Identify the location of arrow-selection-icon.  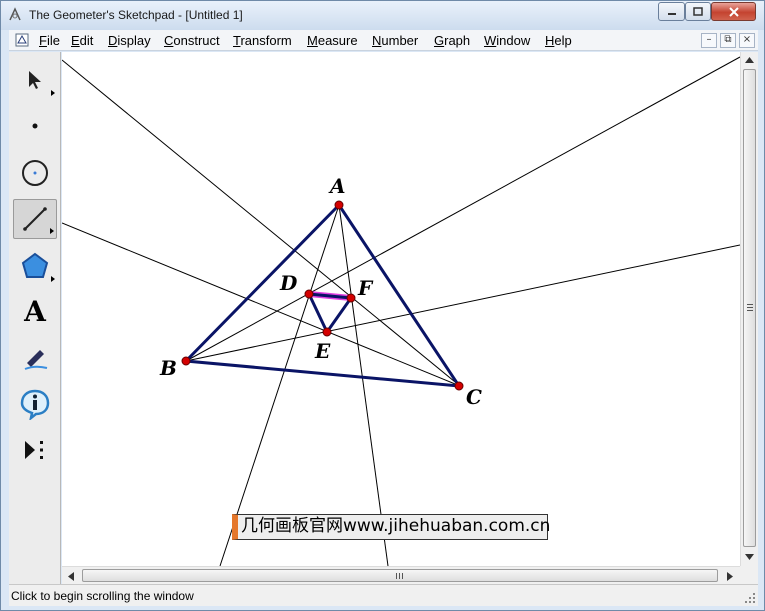
(35, 80).